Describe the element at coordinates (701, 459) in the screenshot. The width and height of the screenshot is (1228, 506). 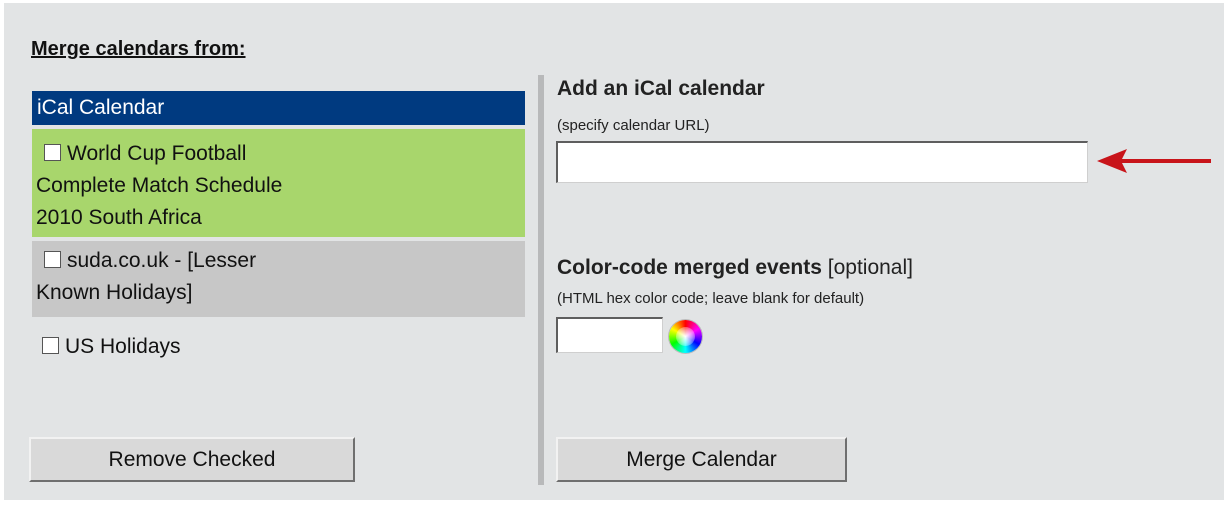
I see `merge-calendar-button: Merge Calendar` at that location.